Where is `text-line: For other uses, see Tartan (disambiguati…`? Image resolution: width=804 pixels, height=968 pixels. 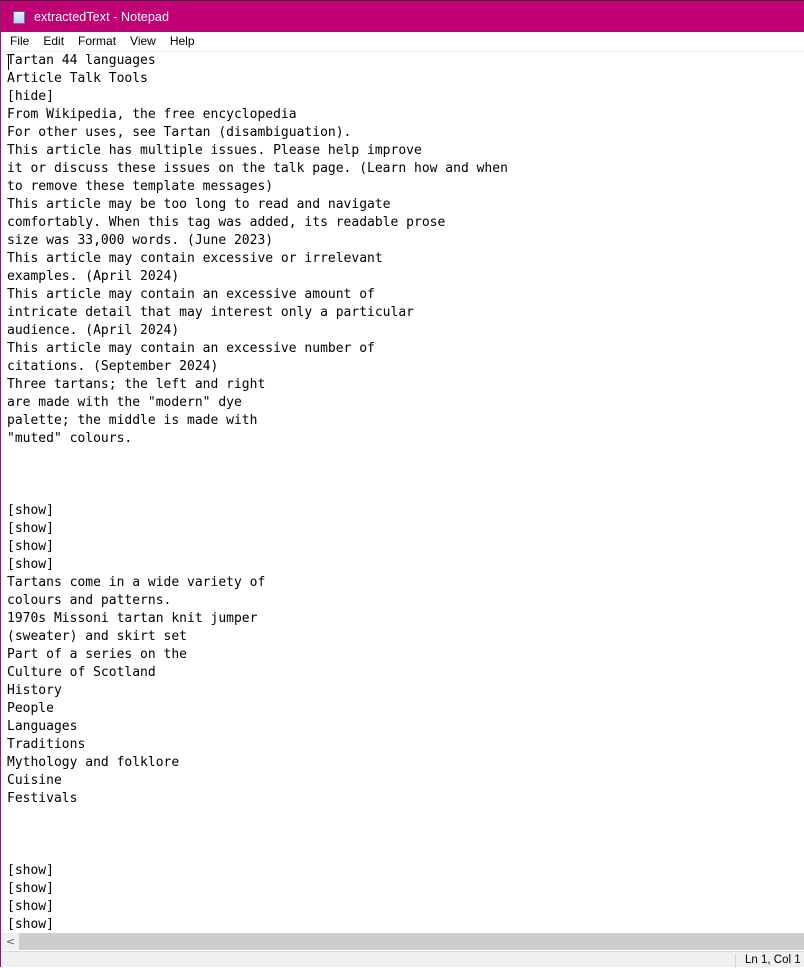
text-line: For other uses, see Tartan (disambiguati… is located at coordinates (179, 132).